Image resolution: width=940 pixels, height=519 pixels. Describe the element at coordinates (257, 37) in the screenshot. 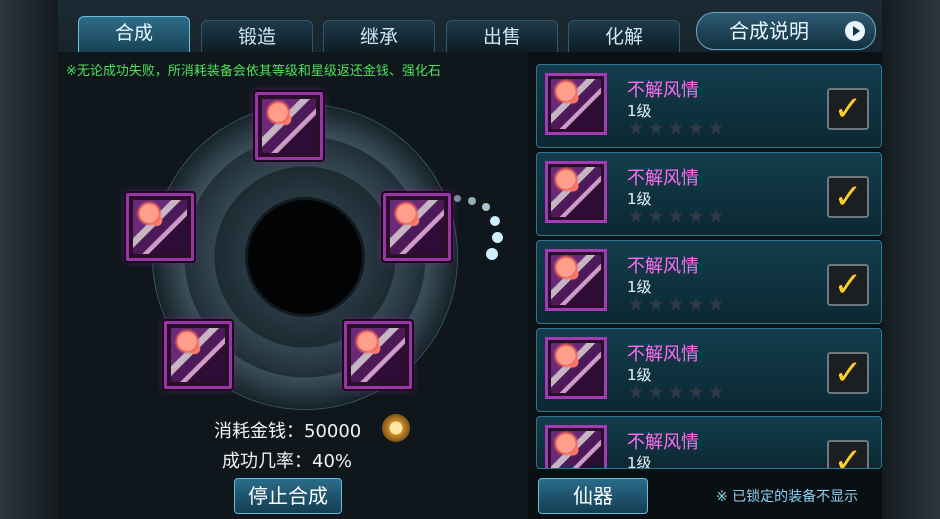

I see `tab-forge: 锻造` at that location.